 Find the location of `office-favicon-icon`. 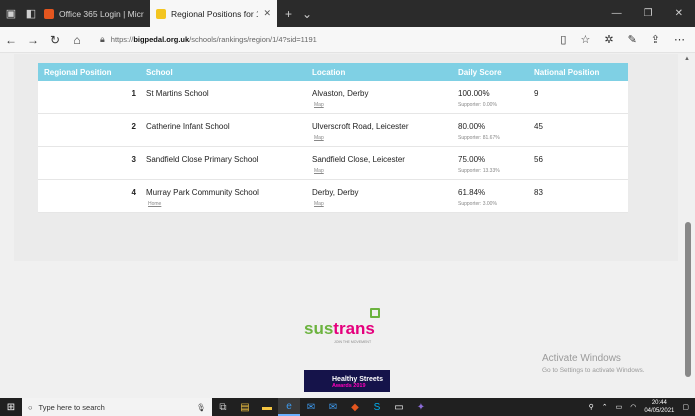

office-favicon-icon is located at coordinates (49, 13).